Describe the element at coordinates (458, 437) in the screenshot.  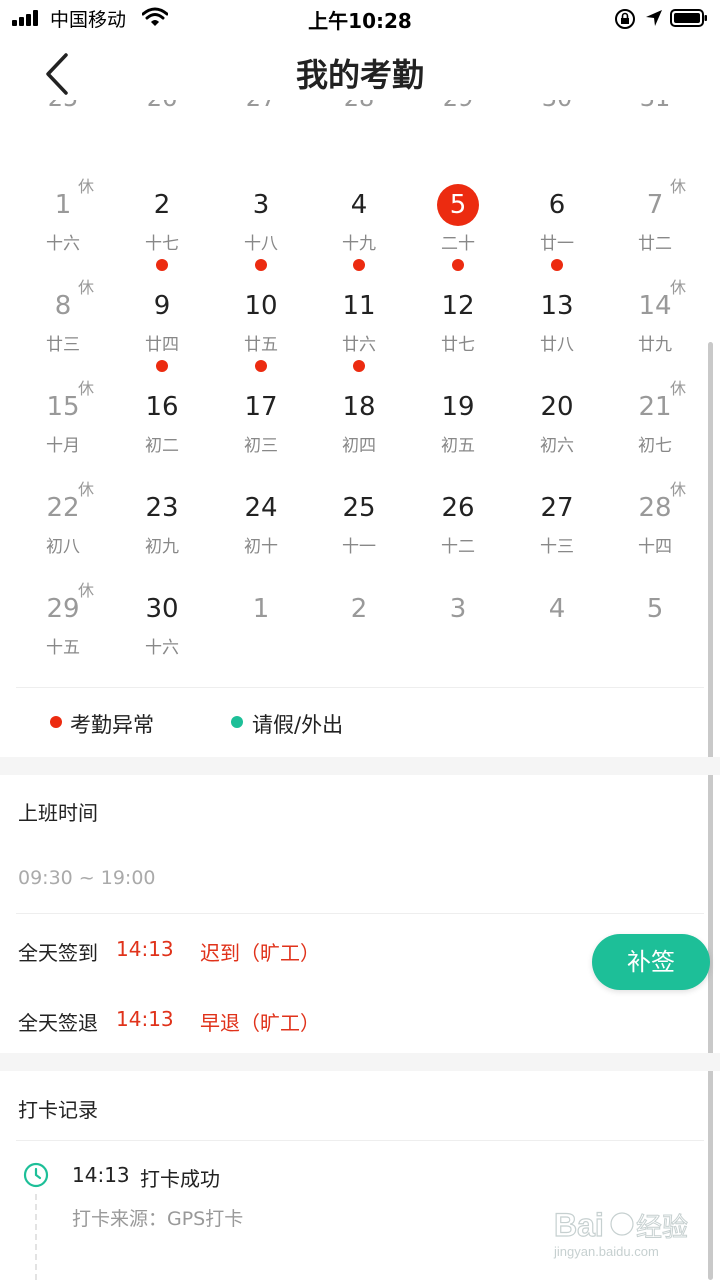
I see `calendar-day-cell: 19 初五` at that location.